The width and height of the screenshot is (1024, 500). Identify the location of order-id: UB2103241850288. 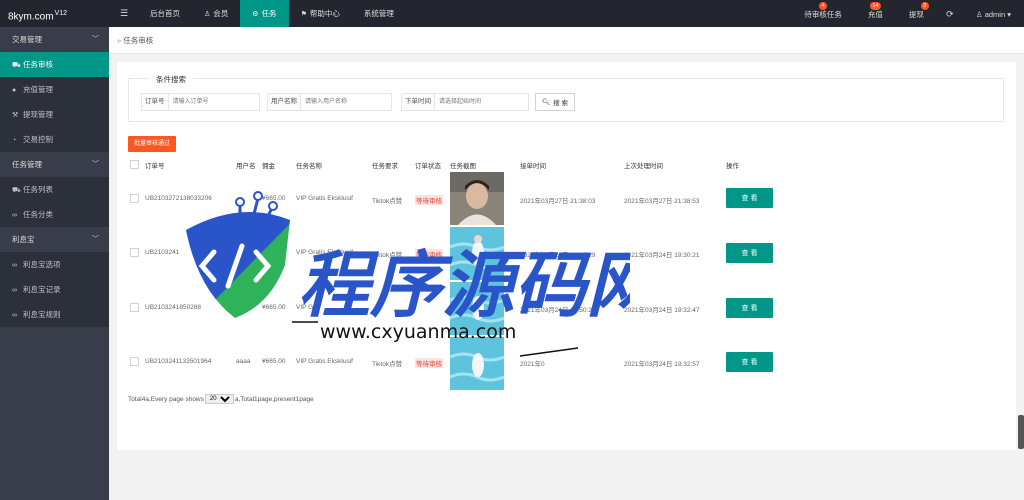
(173, 307).